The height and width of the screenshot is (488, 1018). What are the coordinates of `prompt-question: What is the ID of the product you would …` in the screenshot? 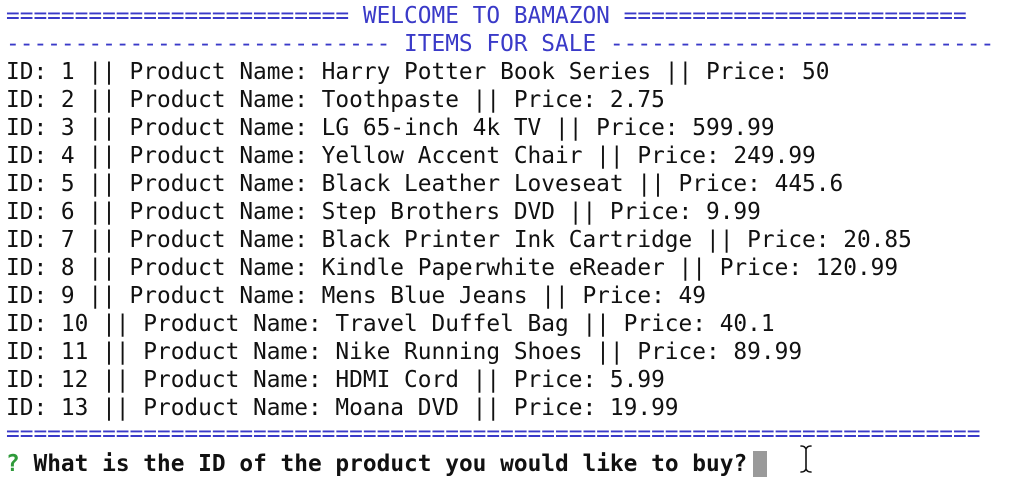 It's located at (390, 464).